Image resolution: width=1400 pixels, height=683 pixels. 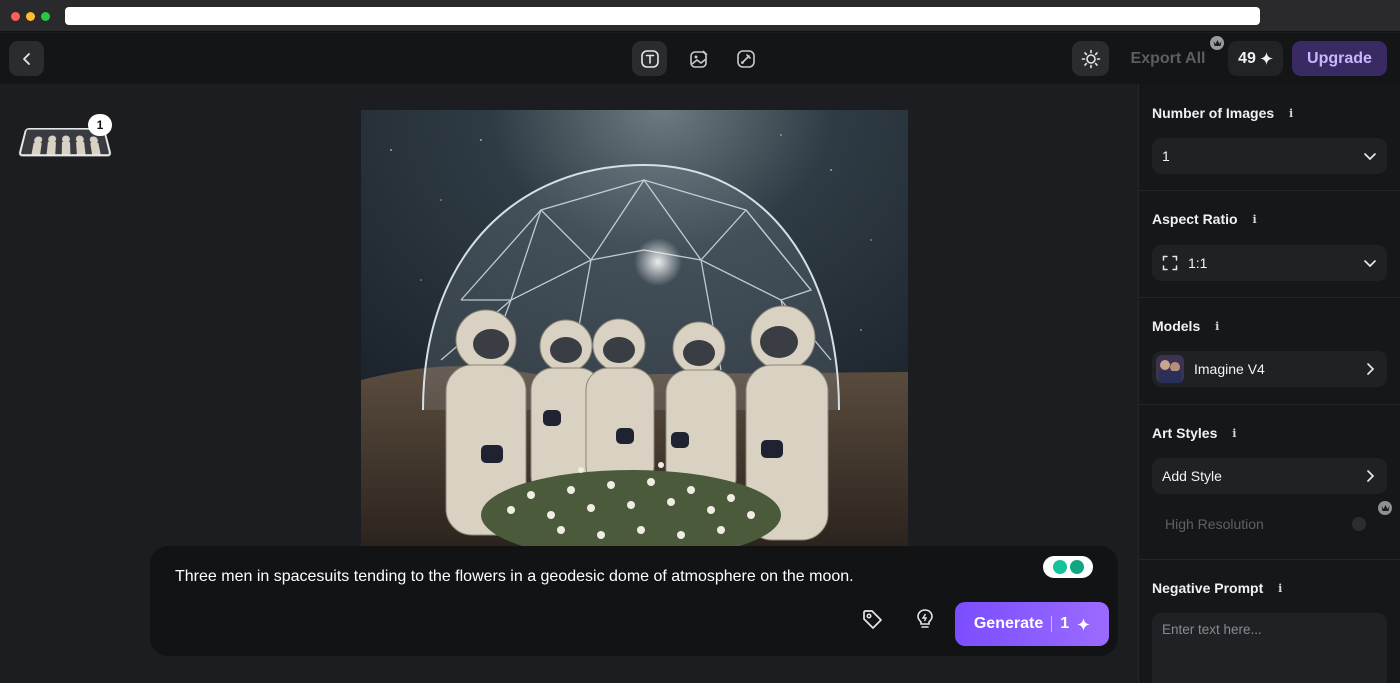 I want to click on upgrade-button: Upgrade, so click(x=1339, y=58).